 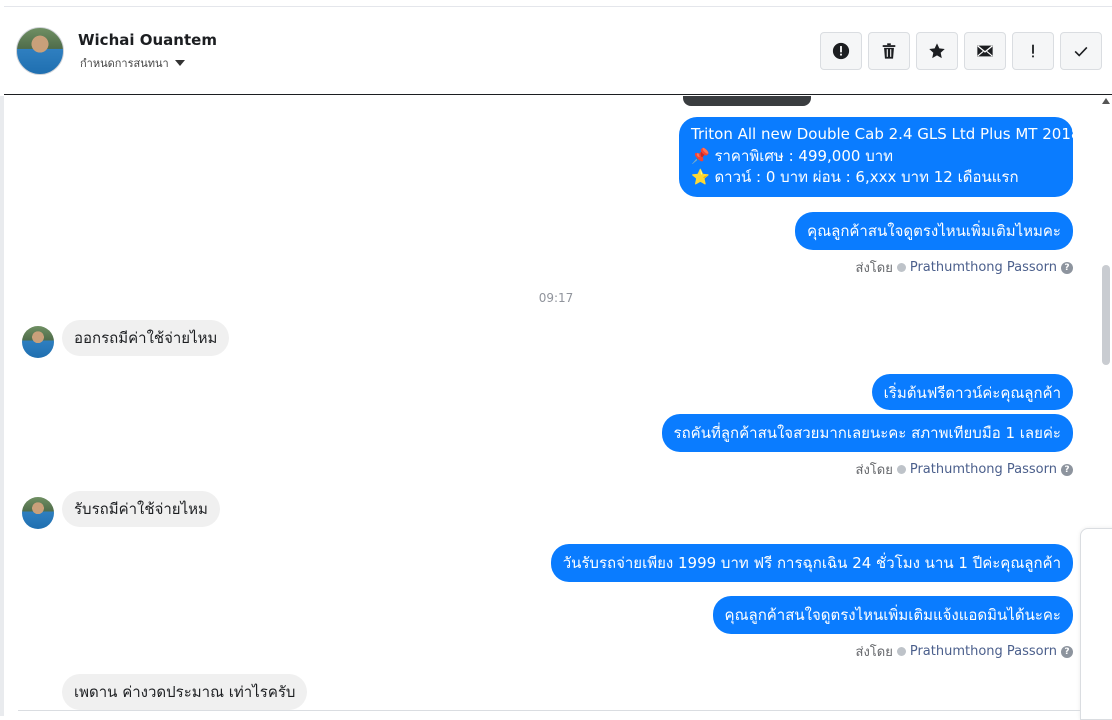 I want to click on done-button, so click(x=1081, y=51).